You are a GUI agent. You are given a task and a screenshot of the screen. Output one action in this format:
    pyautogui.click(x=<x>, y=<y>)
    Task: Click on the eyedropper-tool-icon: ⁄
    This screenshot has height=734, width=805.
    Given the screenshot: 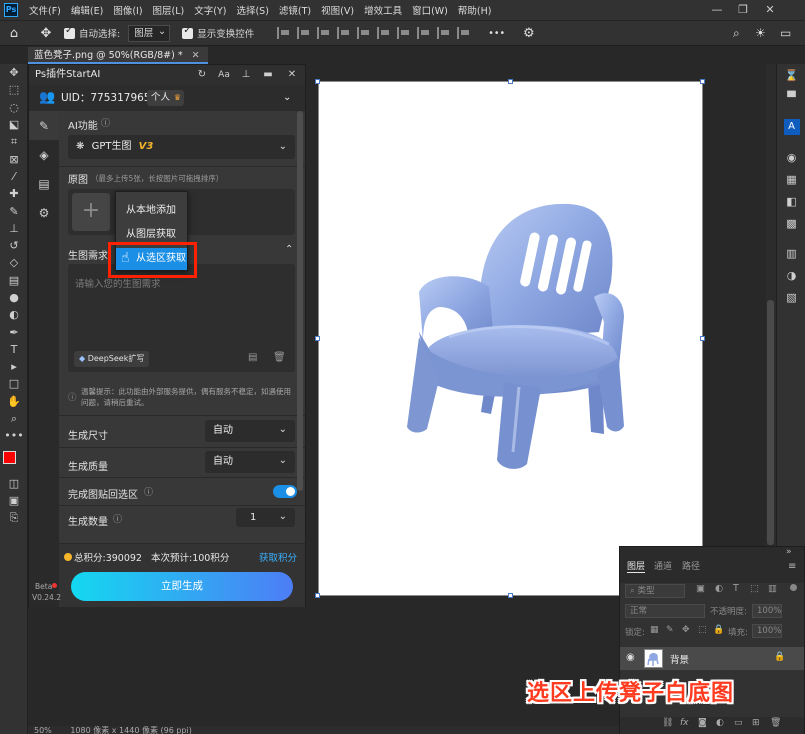 What is the action you would take?
    pyautogui.click(x=14, y=176)
    